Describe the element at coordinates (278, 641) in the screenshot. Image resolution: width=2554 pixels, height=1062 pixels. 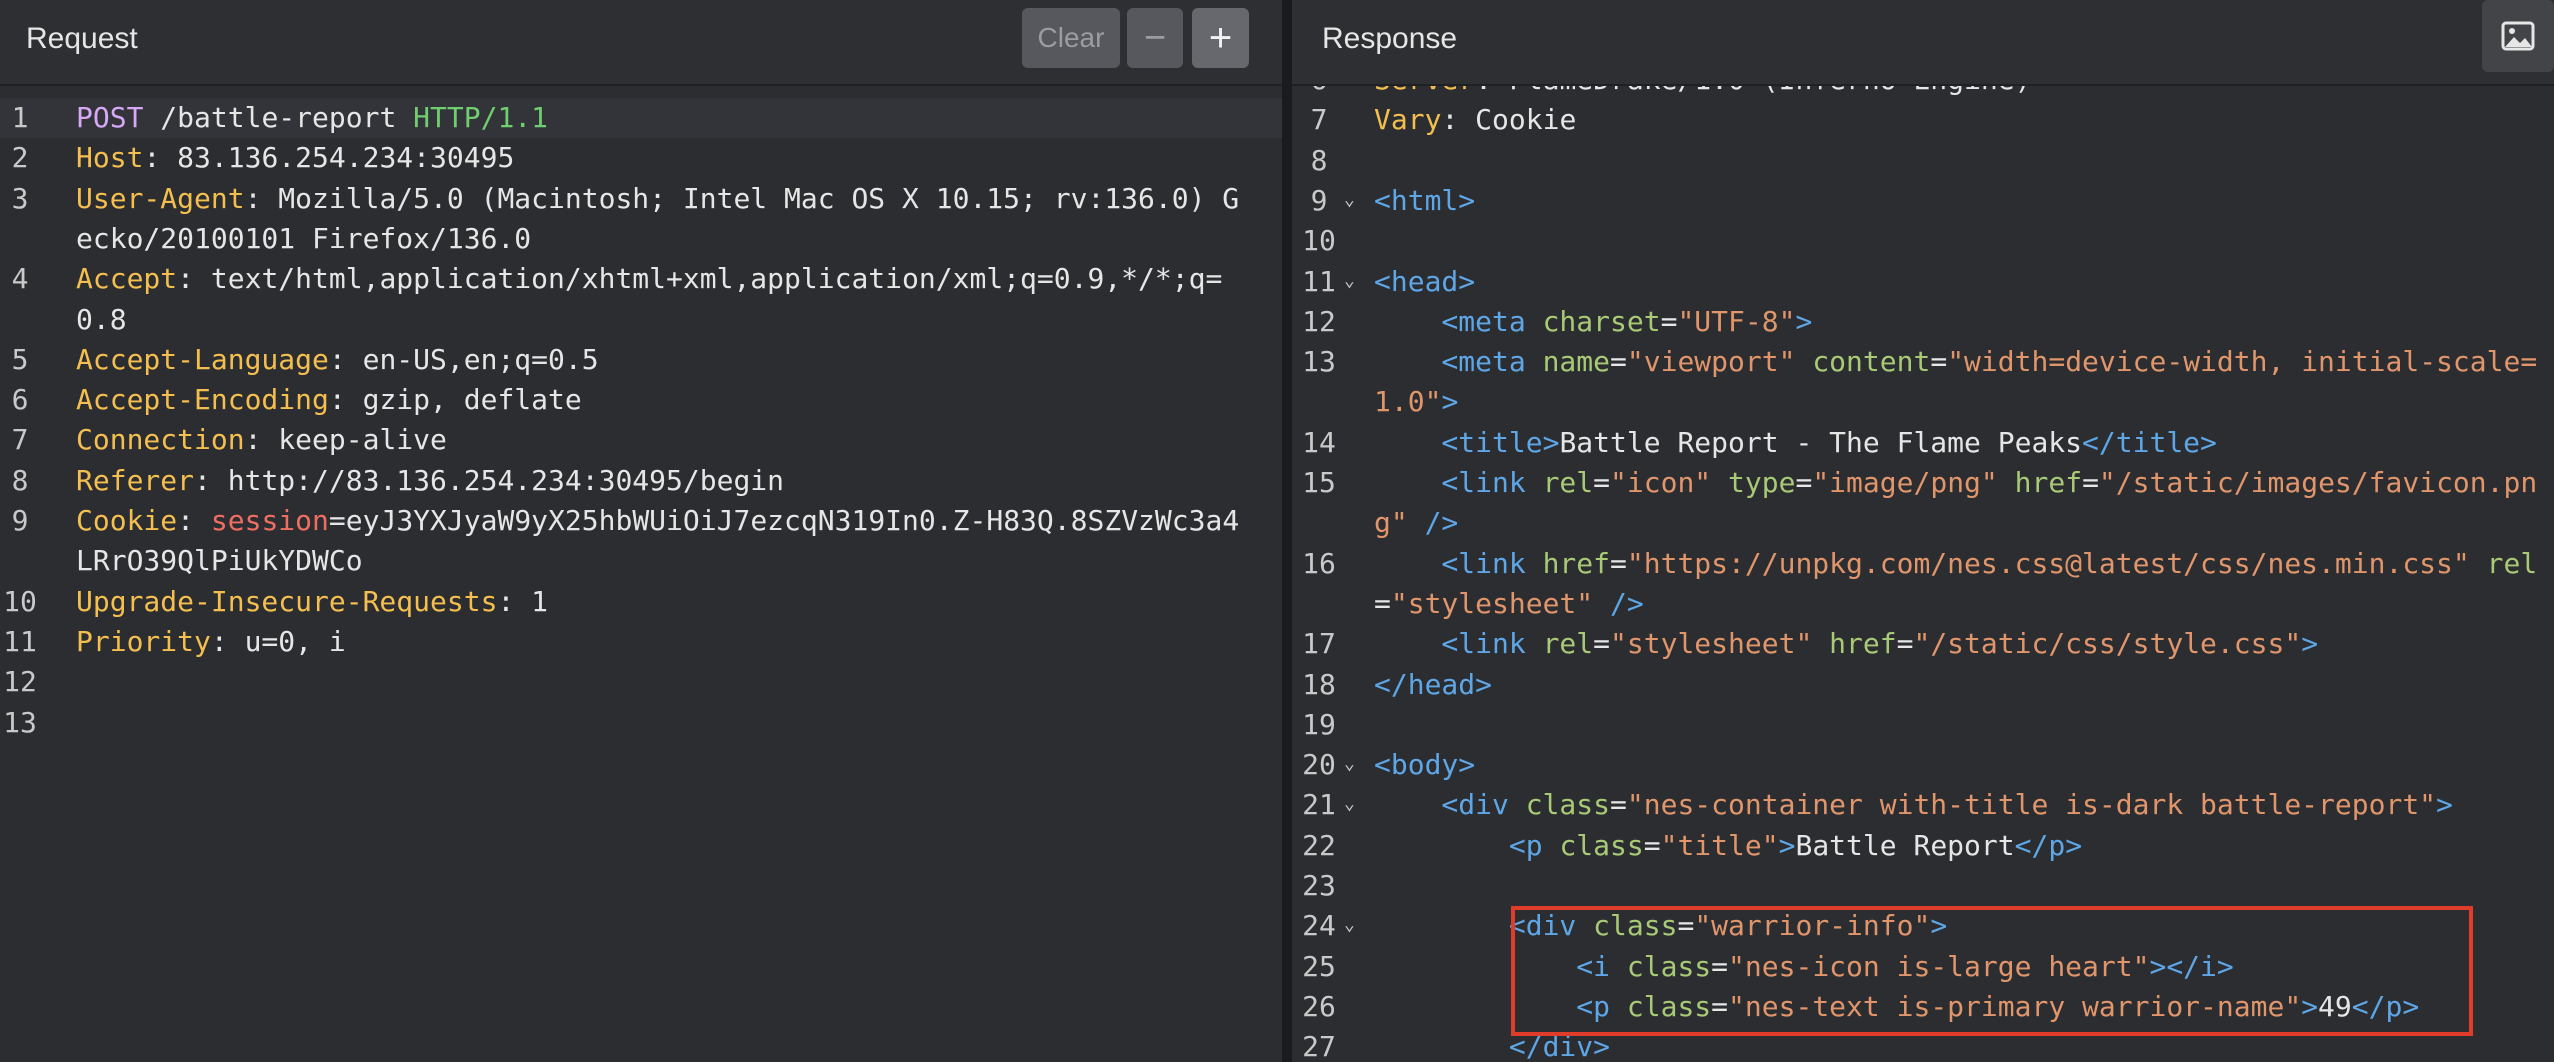
I see `code-token: : u=0, i` at that location.